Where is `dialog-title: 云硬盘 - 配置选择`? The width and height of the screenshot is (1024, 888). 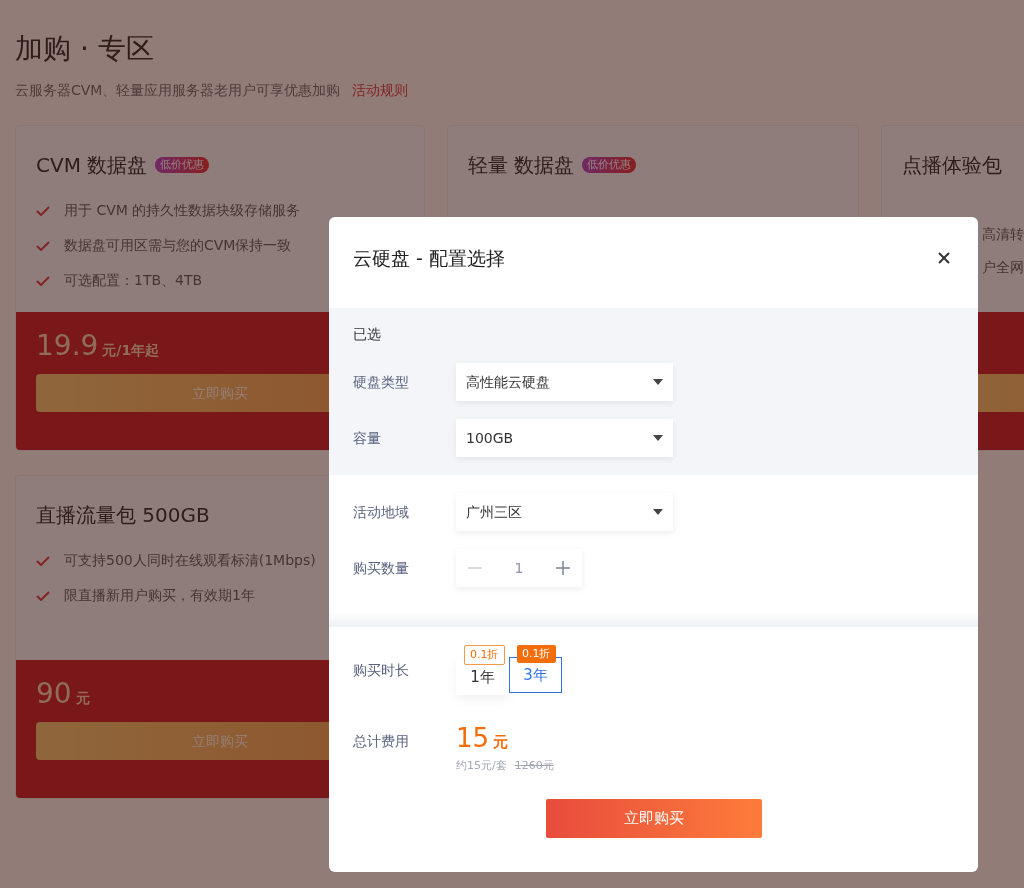
dialog-title: 云硬盘 - 配置选择 is located at coordinates (429, 258).